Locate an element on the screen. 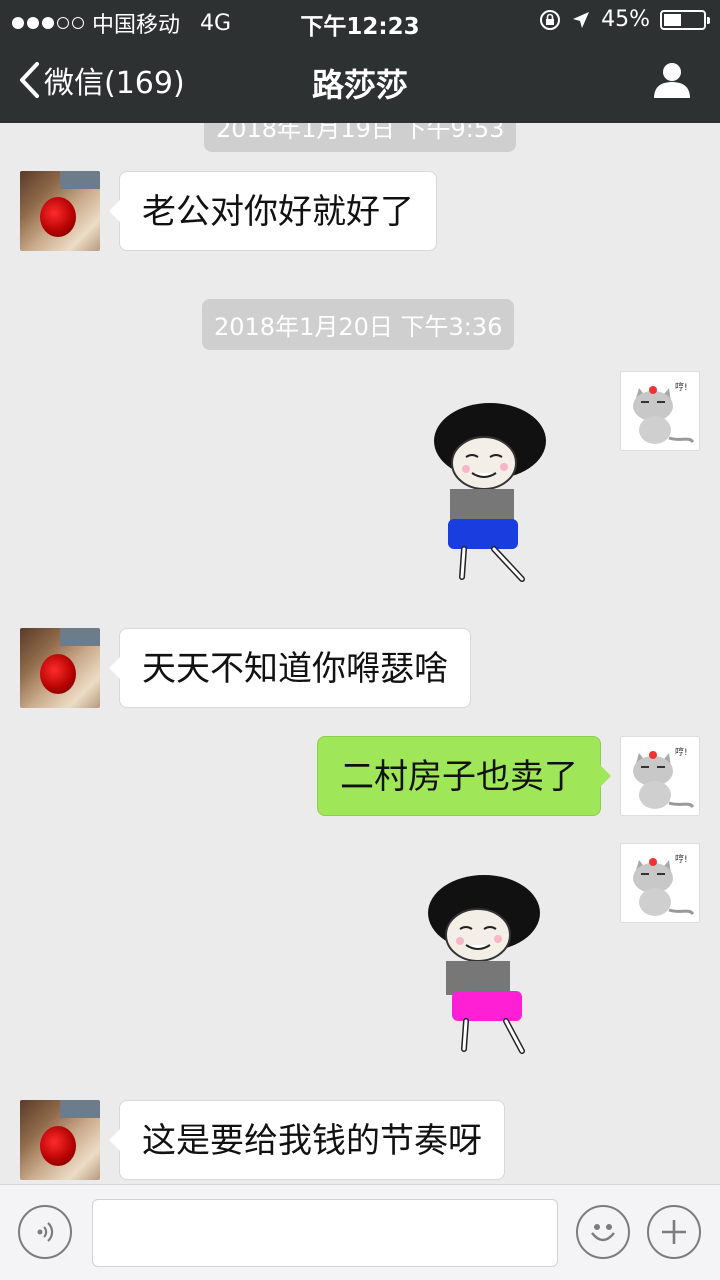 Image resolution: width=720 pixels, height=1280 pixels. timestamp: 2018年1月20日 下午3:36 is located at coordinates (358, 324).